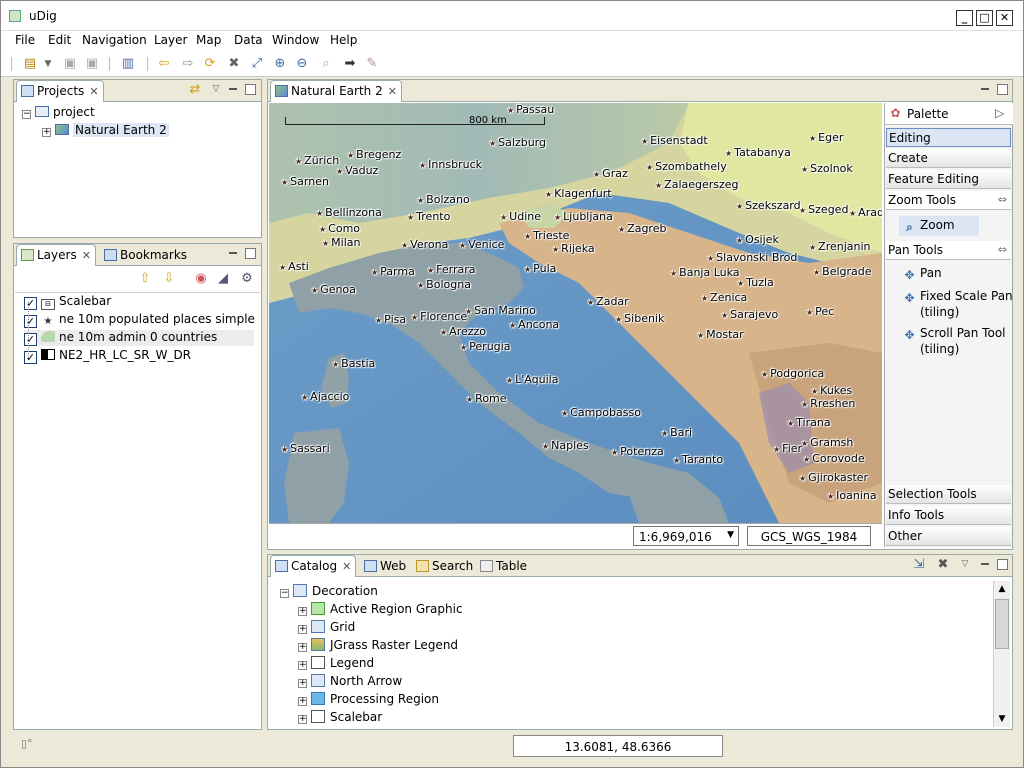 The height and width of the screenshot is (768, 1024). Describe the element at coordinates (380, 609) in the screenshot. I see `catalog-item: + Active Region Graphic` at that location.